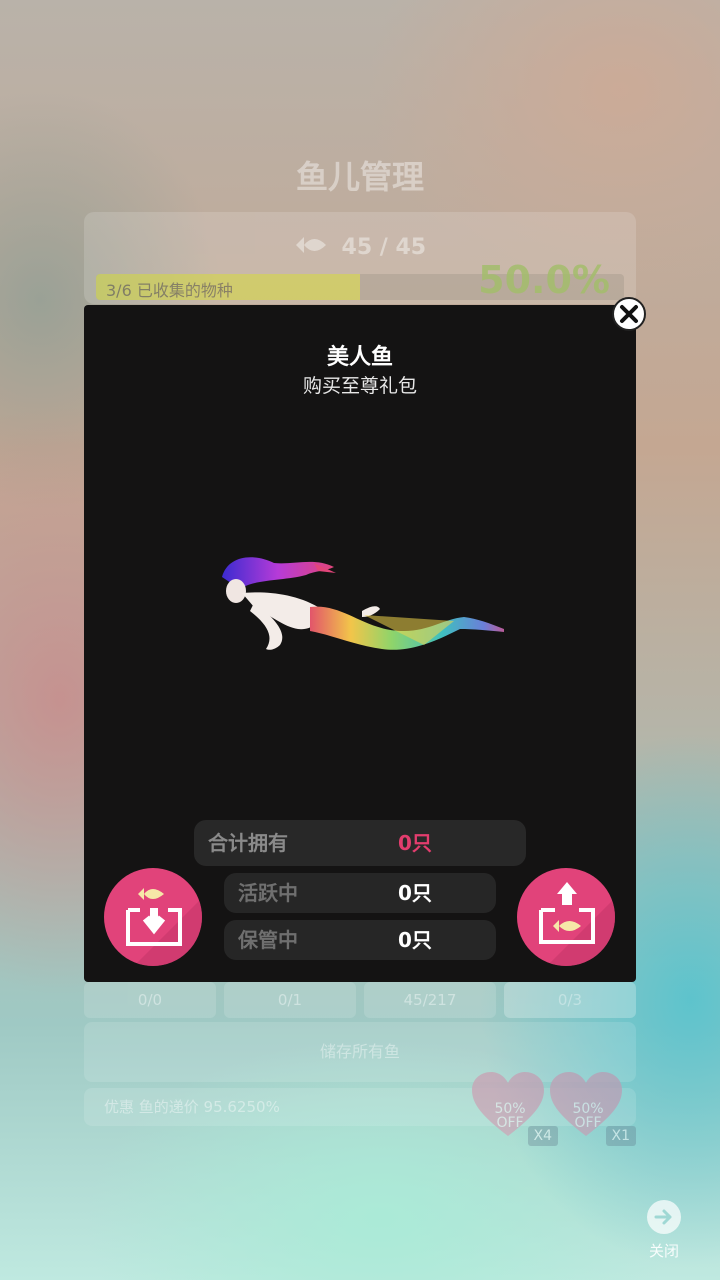 The height and width of the screenshot is (1280, 720). I want to click on category-tabs: 0/0 0/1 45/217 0/3, so click(360, 1000).